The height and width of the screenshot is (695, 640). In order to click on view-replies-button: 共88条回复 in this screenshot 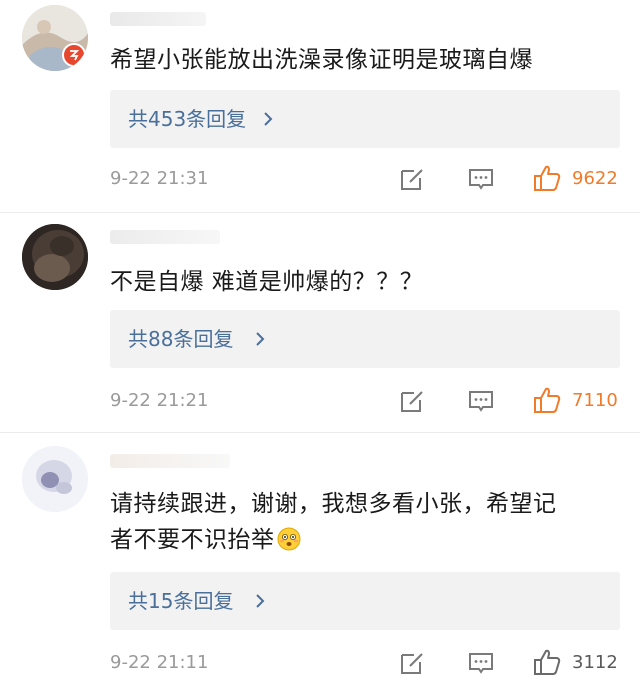, I will do `click(365, 339)`.